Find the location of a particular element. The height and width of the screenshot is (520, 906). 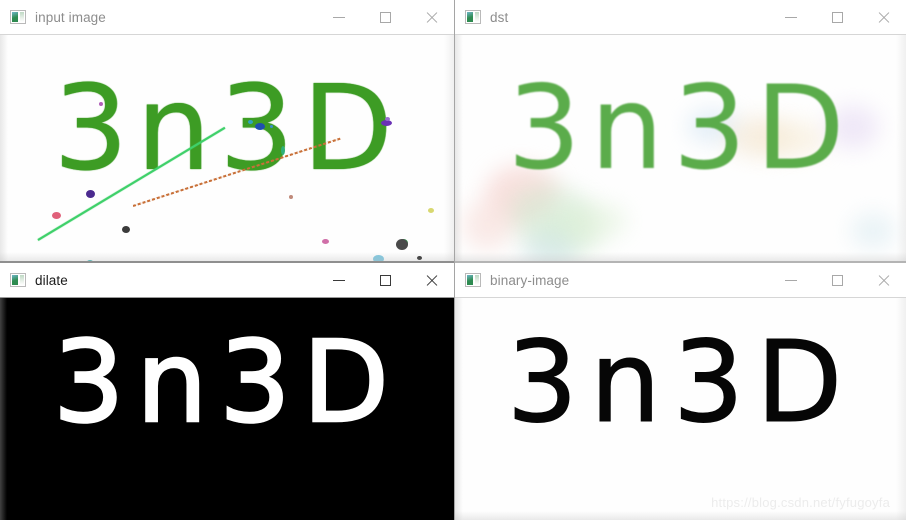

window-title-dilate: dilate is located at coordinates (51, 280).